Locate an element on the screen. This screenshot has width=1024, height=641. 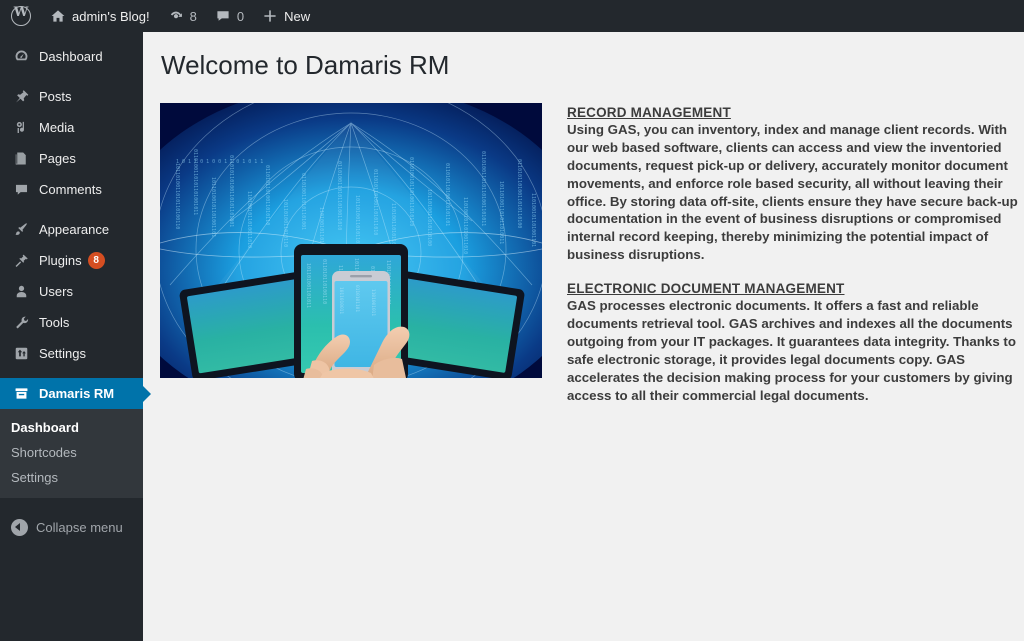
wordpress-logo-icon is located at coordinates (21, 15).